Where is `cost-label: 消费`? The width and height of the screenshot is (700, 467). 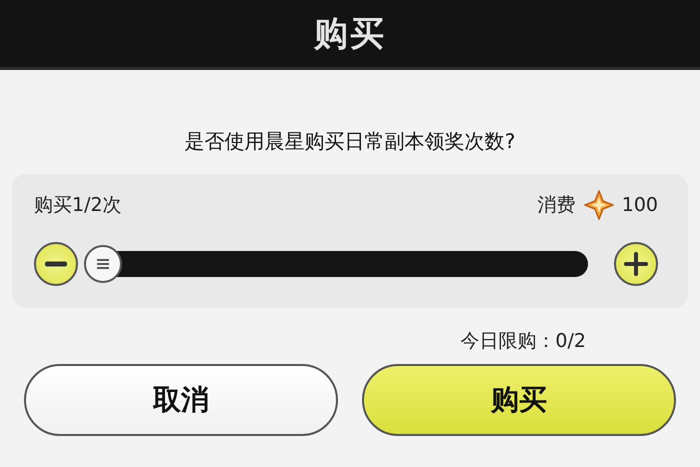 cost-label: 消费 is located at coordinates (557, 205).